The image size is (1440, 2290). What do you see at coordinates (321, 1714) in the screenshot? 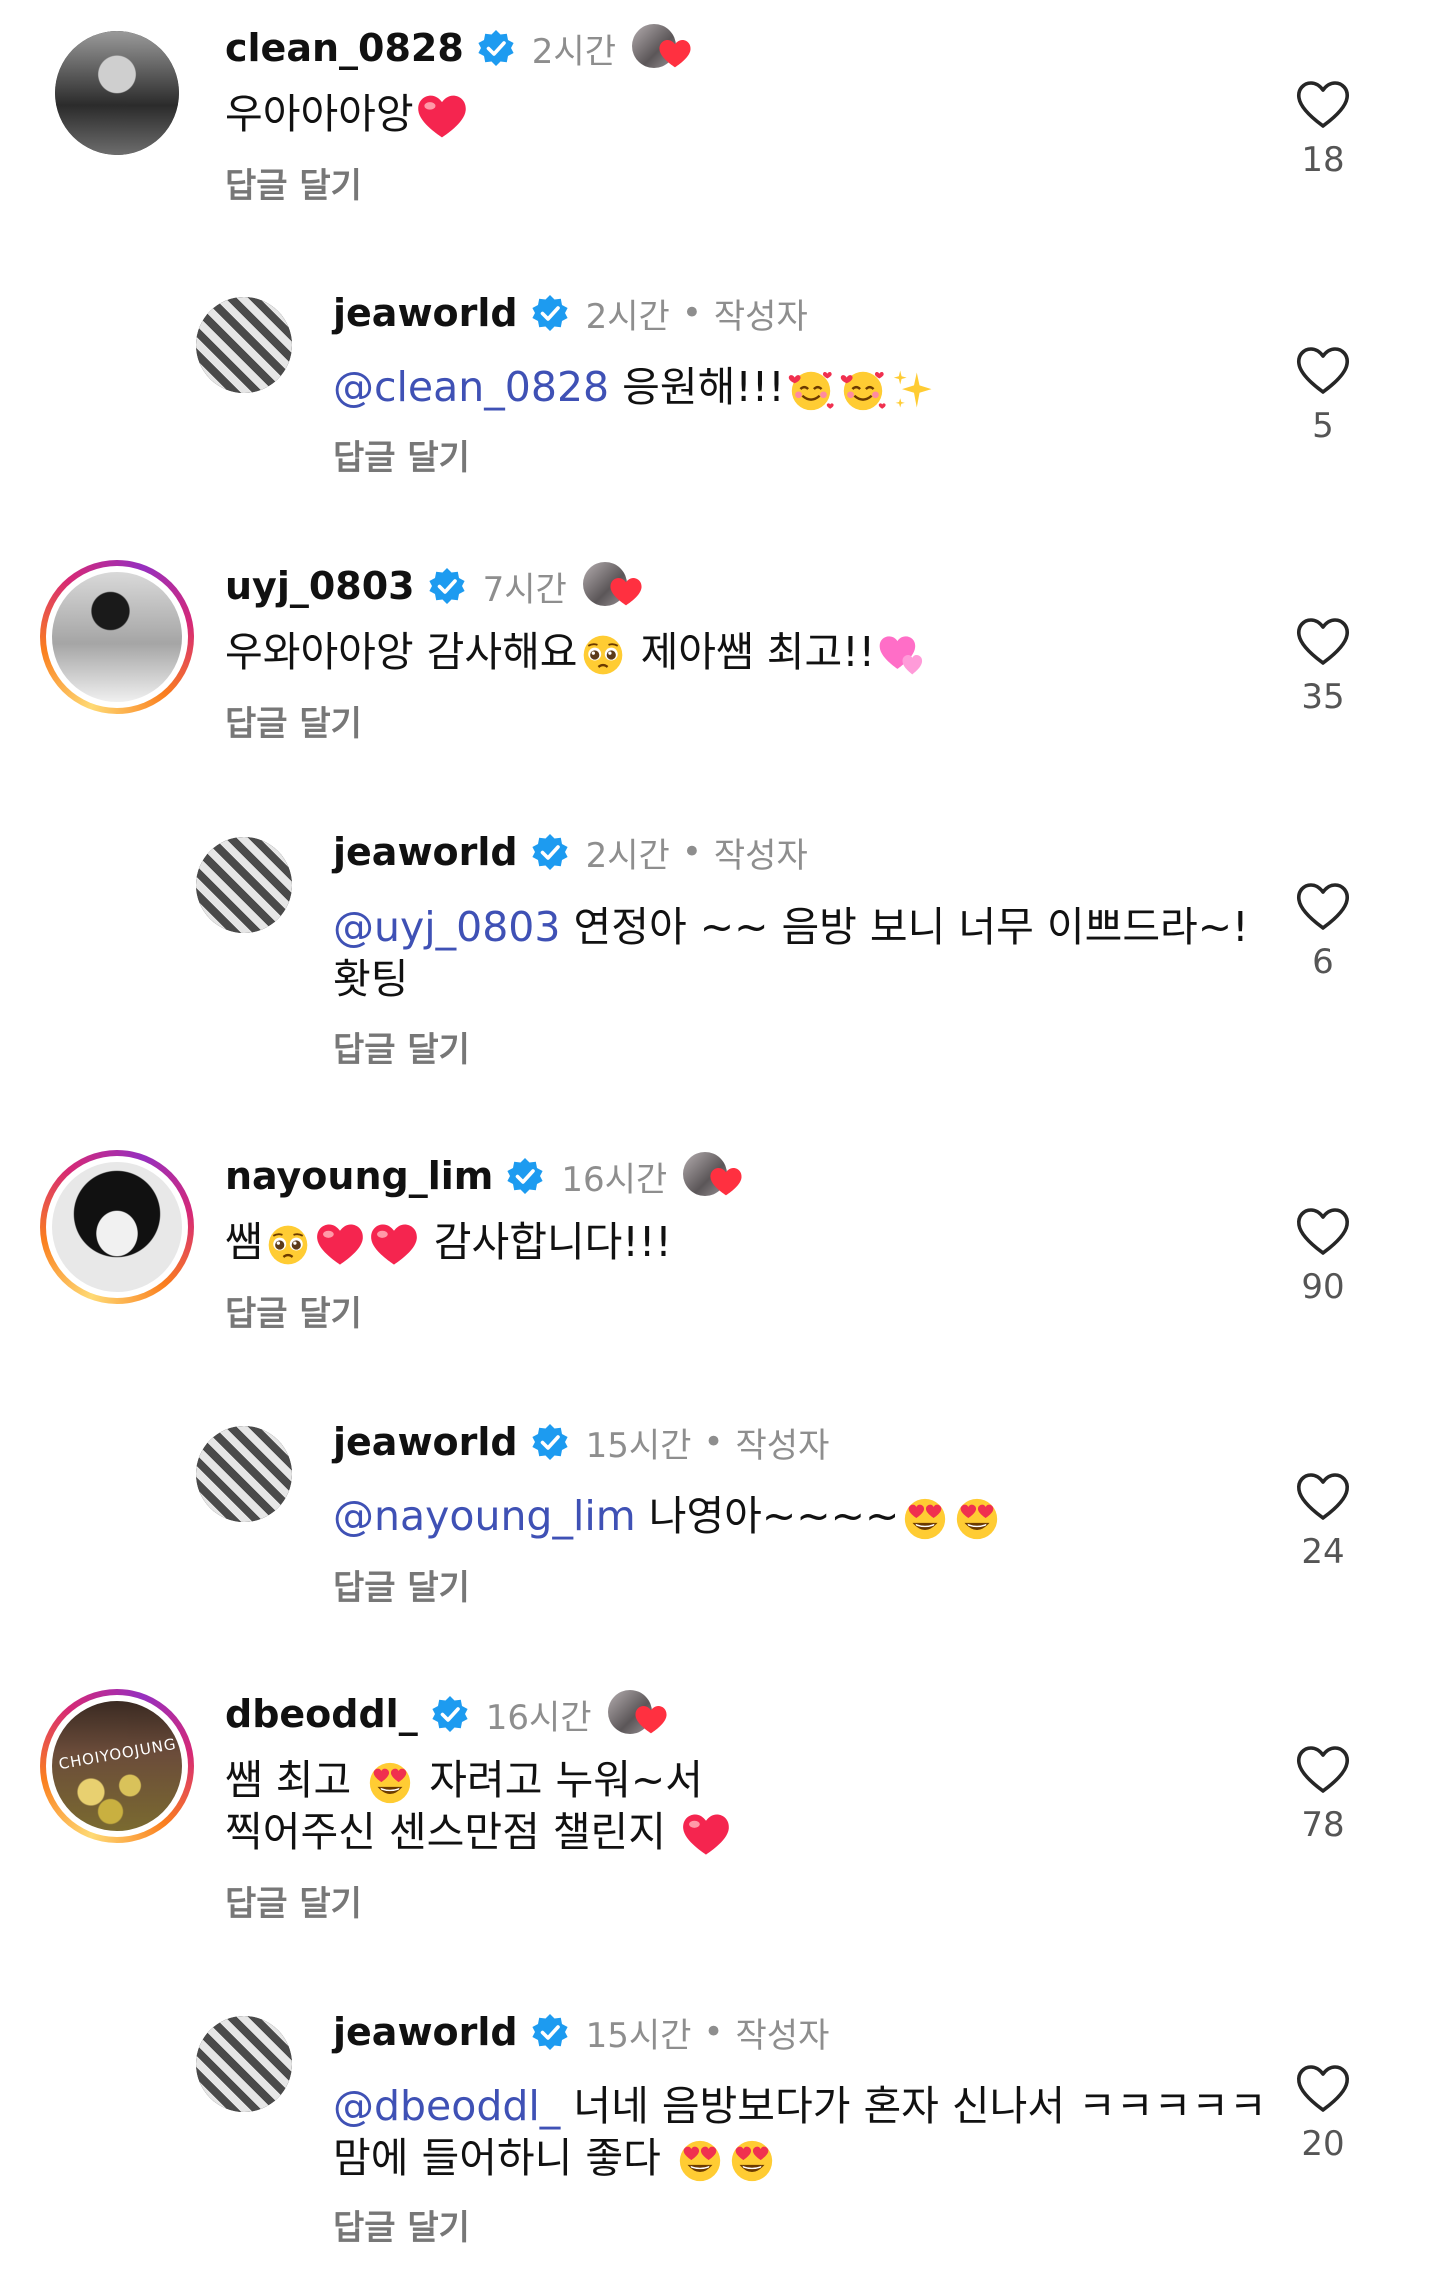
I see `username: dbeoddl_` at bounding box center [321, 1714].